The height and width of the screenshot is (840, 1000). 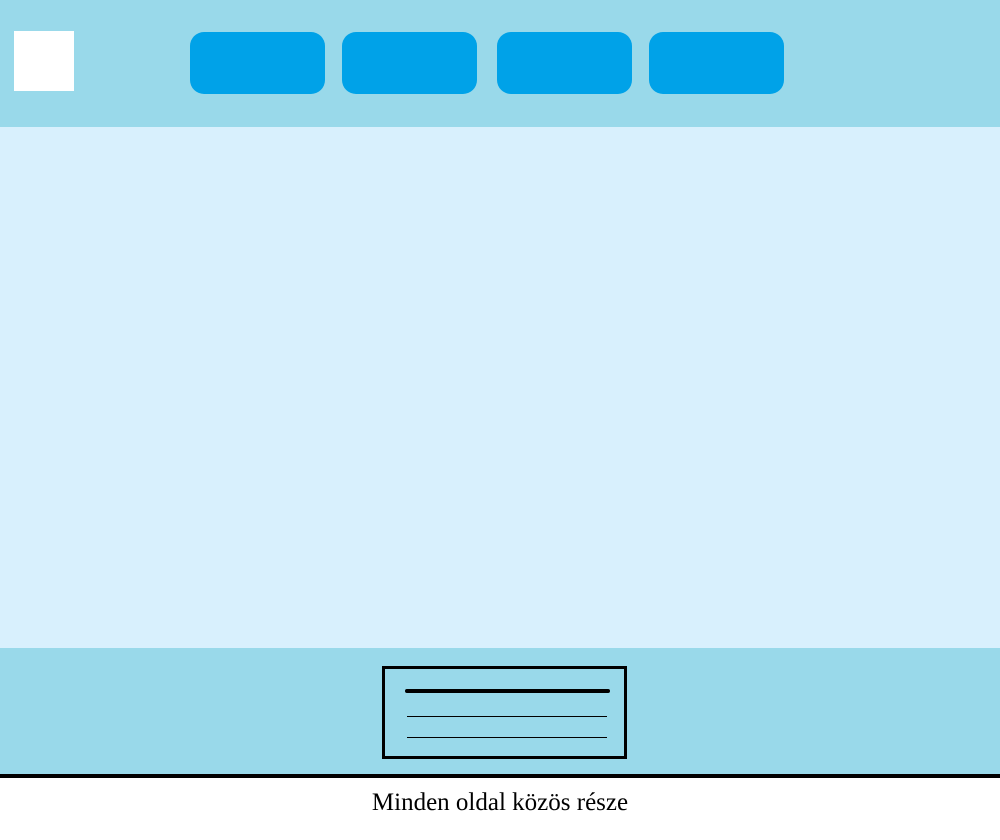 I want to click on footer-text-box, so click(x=504, y=712).